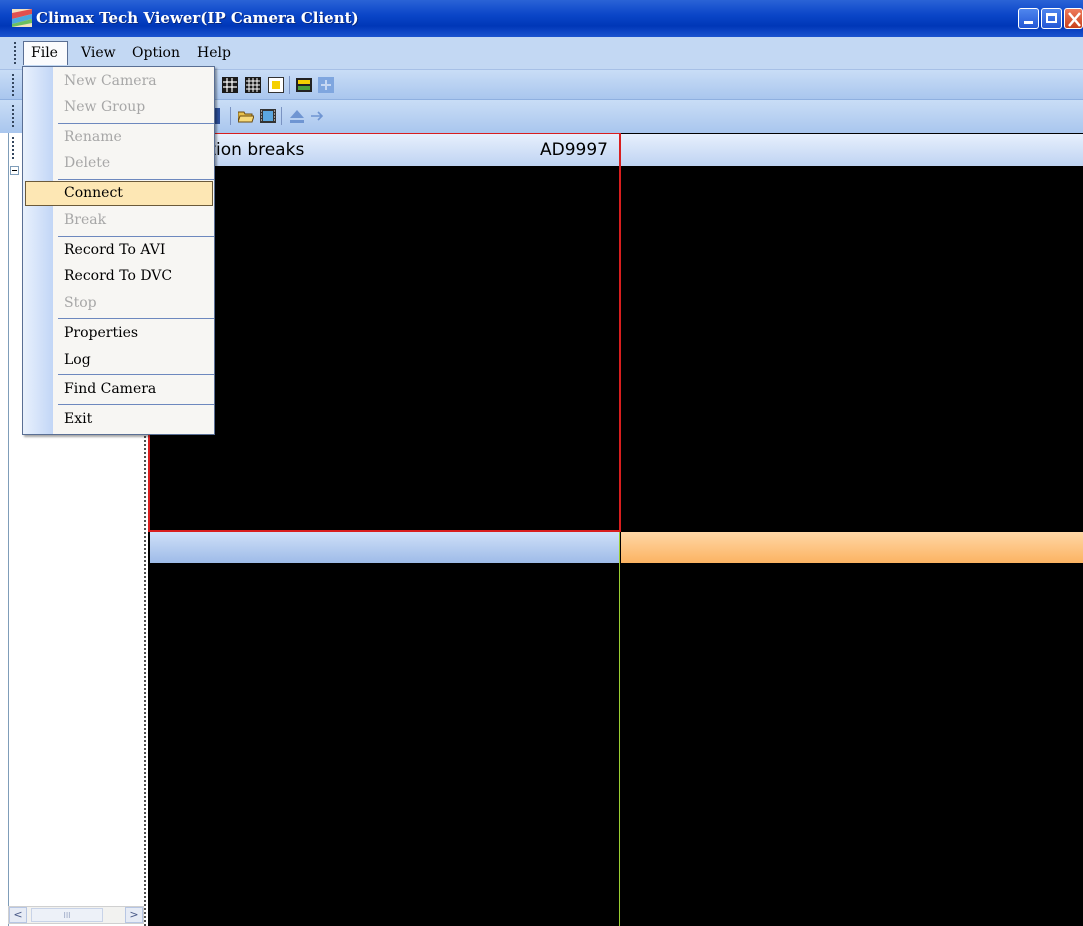 Image resolution: width=1083 pixels, height=926 pixels. Describe the element at coordinates (78, 419) in the screenshot. I see `menu-exit: Exit` at that location.